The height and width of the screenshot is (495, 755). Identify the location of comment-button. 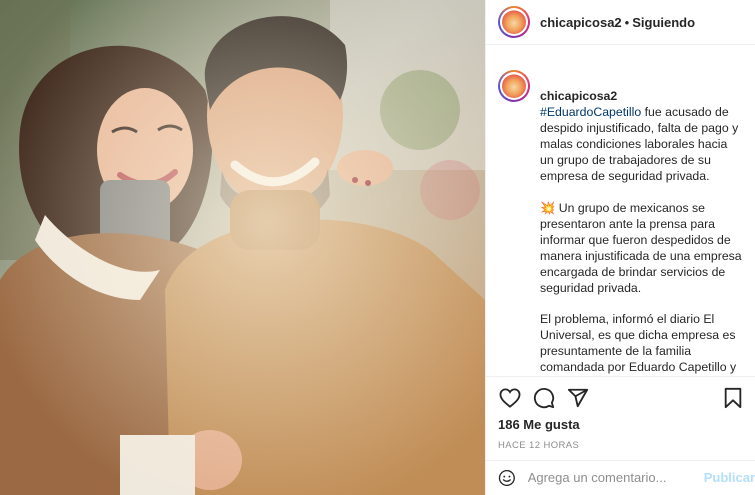
(544, 398).